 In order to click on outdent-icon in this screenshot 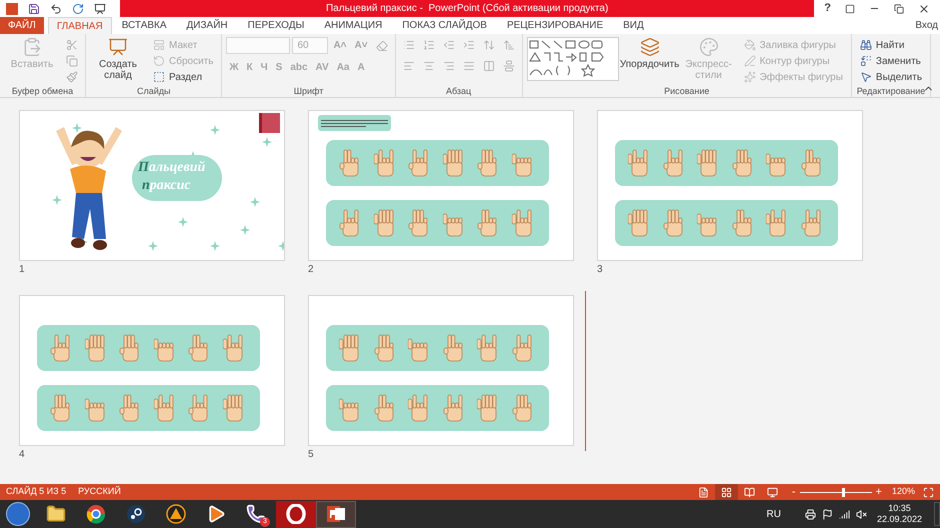, I will do `click(448, 45)`.